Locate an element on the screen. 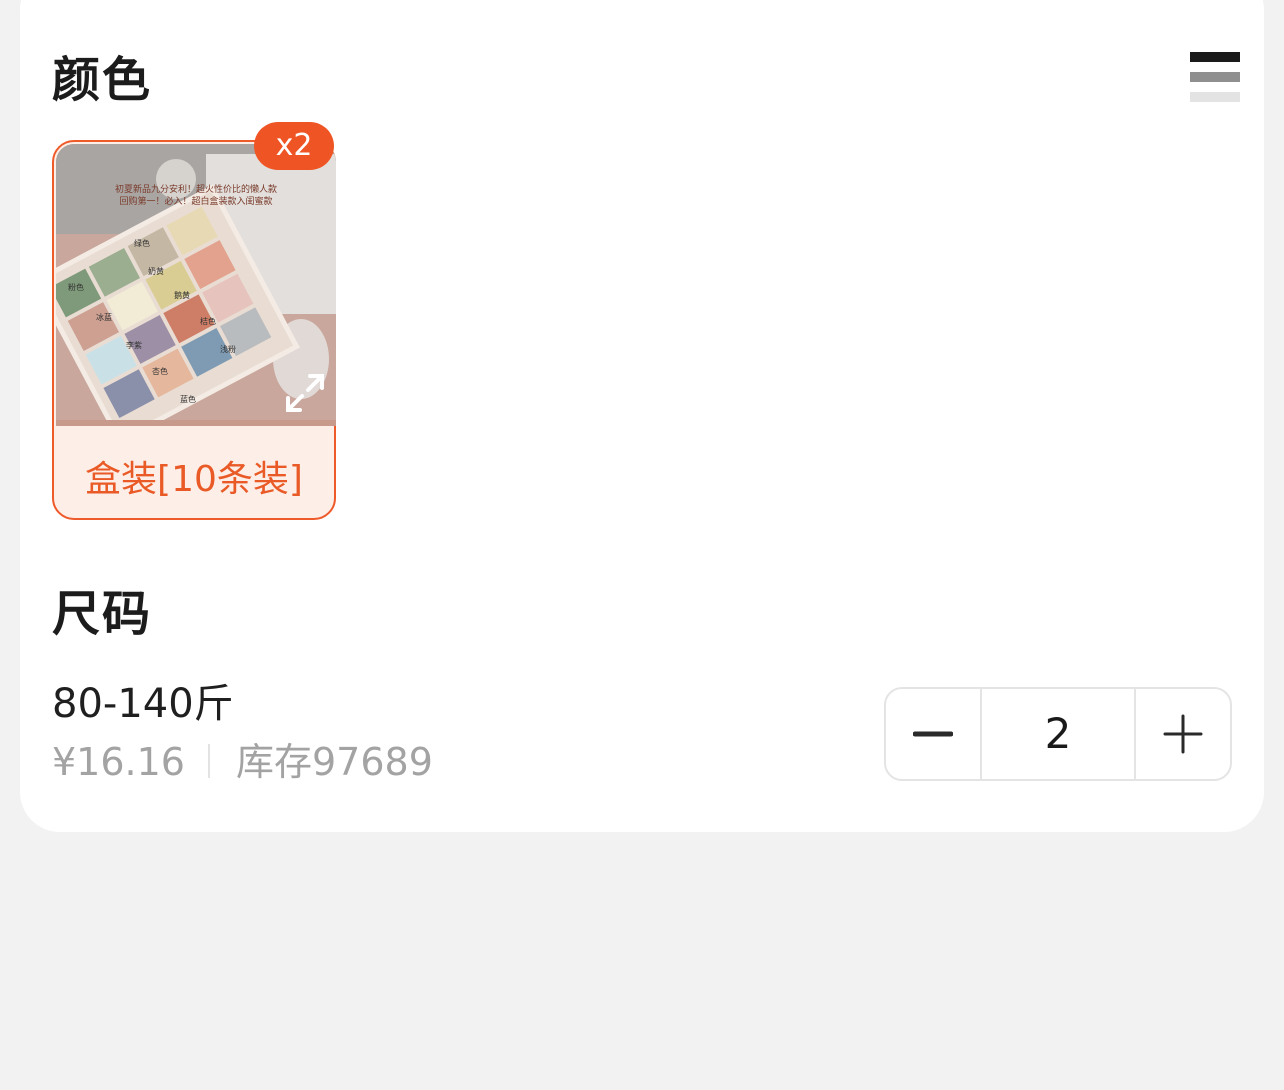  swatch-label: 鹅黄 is located at coordinates (182, 295).